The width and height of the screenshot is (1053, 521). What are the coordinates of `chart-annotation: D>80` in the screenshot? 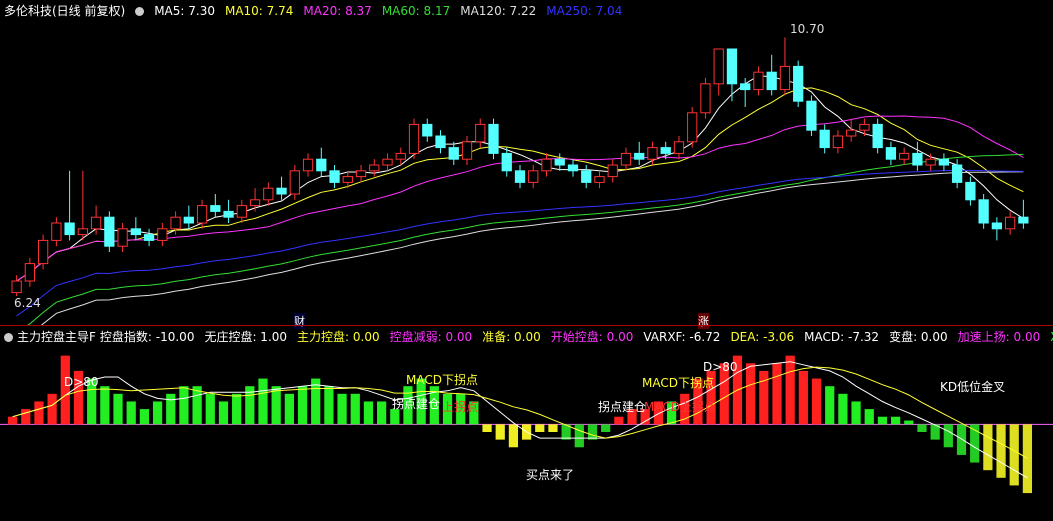 It's located at (720, 367).